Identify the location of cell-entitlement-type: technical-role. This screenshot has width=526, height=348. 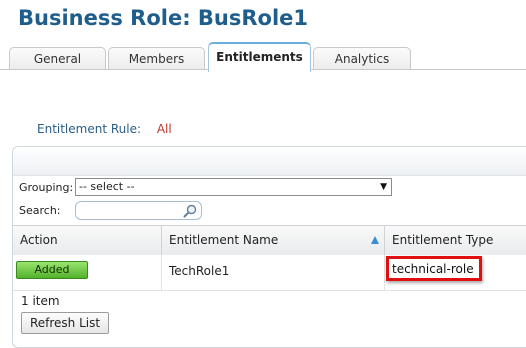
(455, 272).